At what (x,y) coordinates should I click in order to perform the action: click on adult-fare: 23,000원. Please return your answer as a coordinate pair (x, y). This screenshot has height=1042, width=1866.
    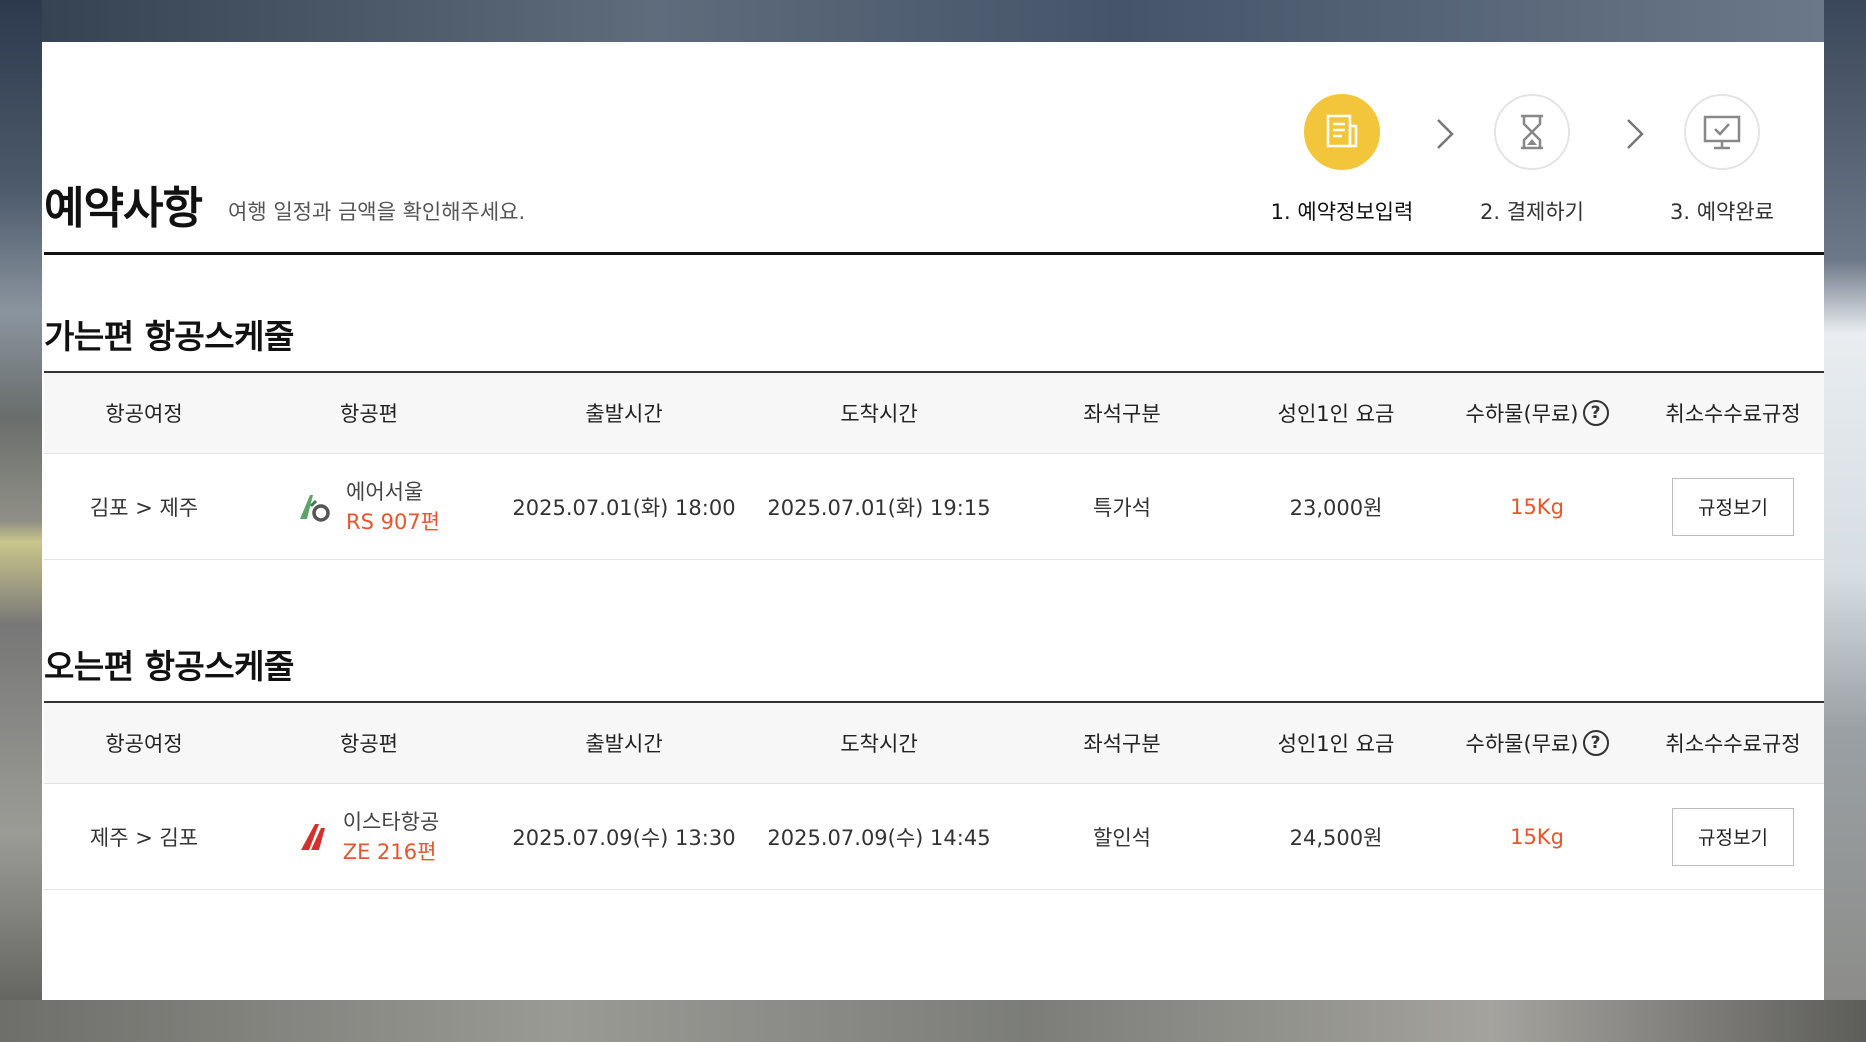
    Looking at the image, I should click on (1336, 507).